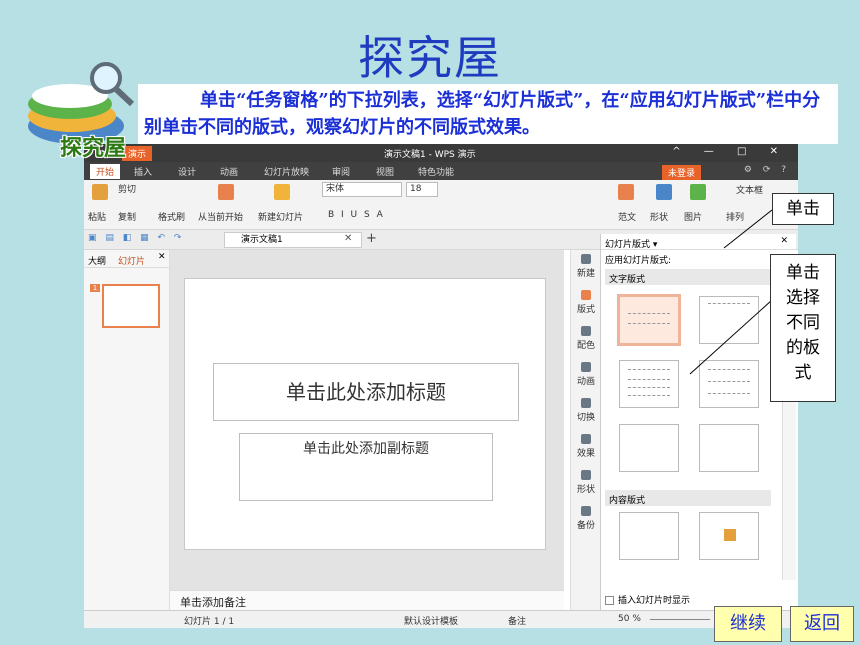 The height and width of the screenshot is (645, 860). Describe the element at coordinates (93, 148) in the screenshot. I see `logo-text: 探究屋` at that location.